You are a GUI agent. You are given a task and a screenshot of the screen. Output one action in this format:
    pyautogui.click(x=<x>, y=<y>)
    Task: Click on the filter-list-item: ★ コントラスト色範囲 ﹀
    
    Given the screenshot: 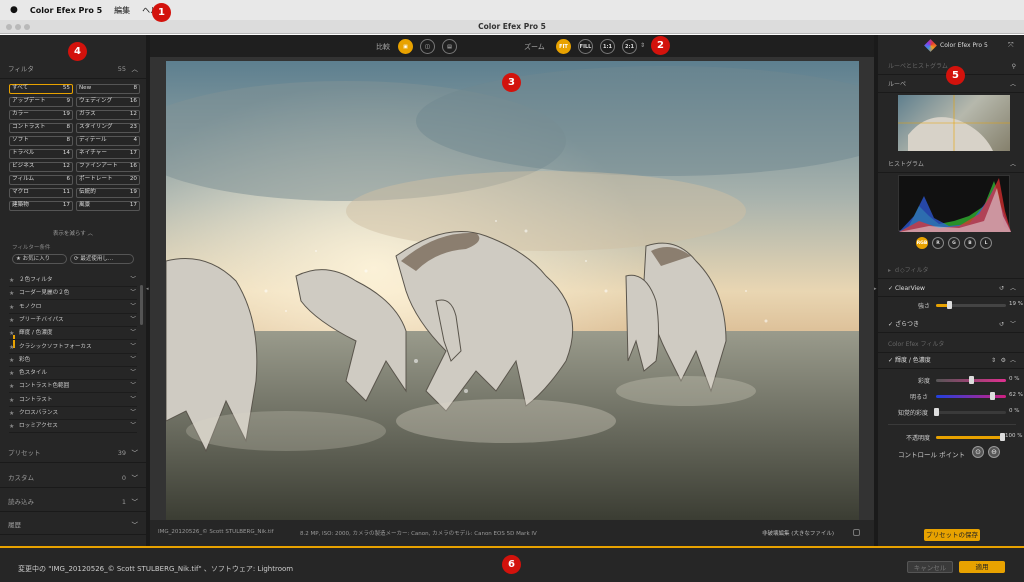 What is the action you would take?
    pyautogui.click(x=73, y=387)
    